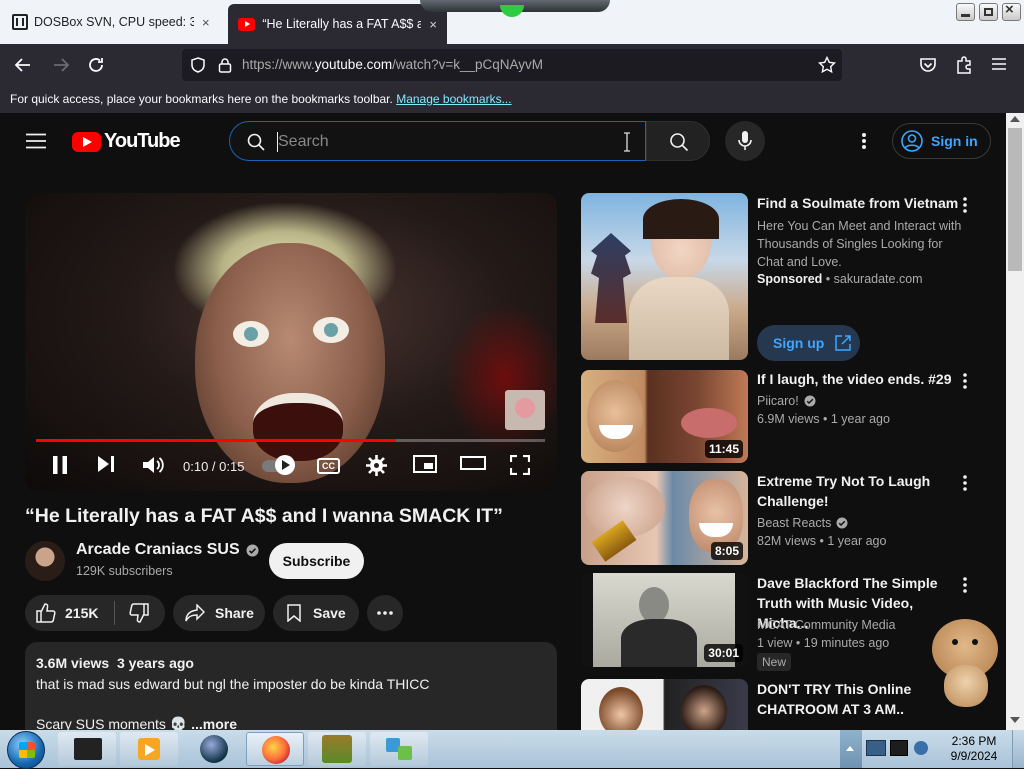 The height and width of the screenshot is (769, 1024). I want to click on tray-arrow-icon, so click(850, 748).